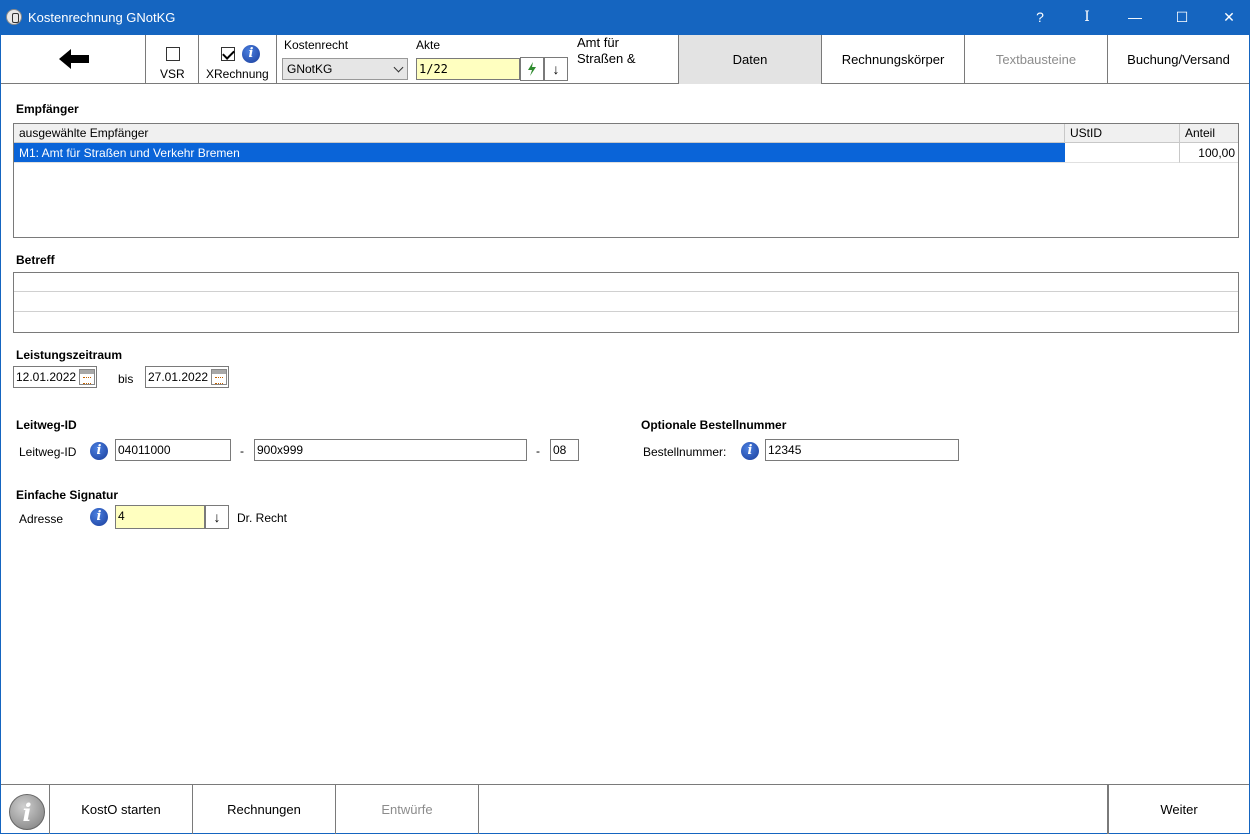  What do you see at coordinates (685, 452) in the screenshot?
I see `bestellnummer-label: Bestellnummer:` at bounding box center [685, 452].